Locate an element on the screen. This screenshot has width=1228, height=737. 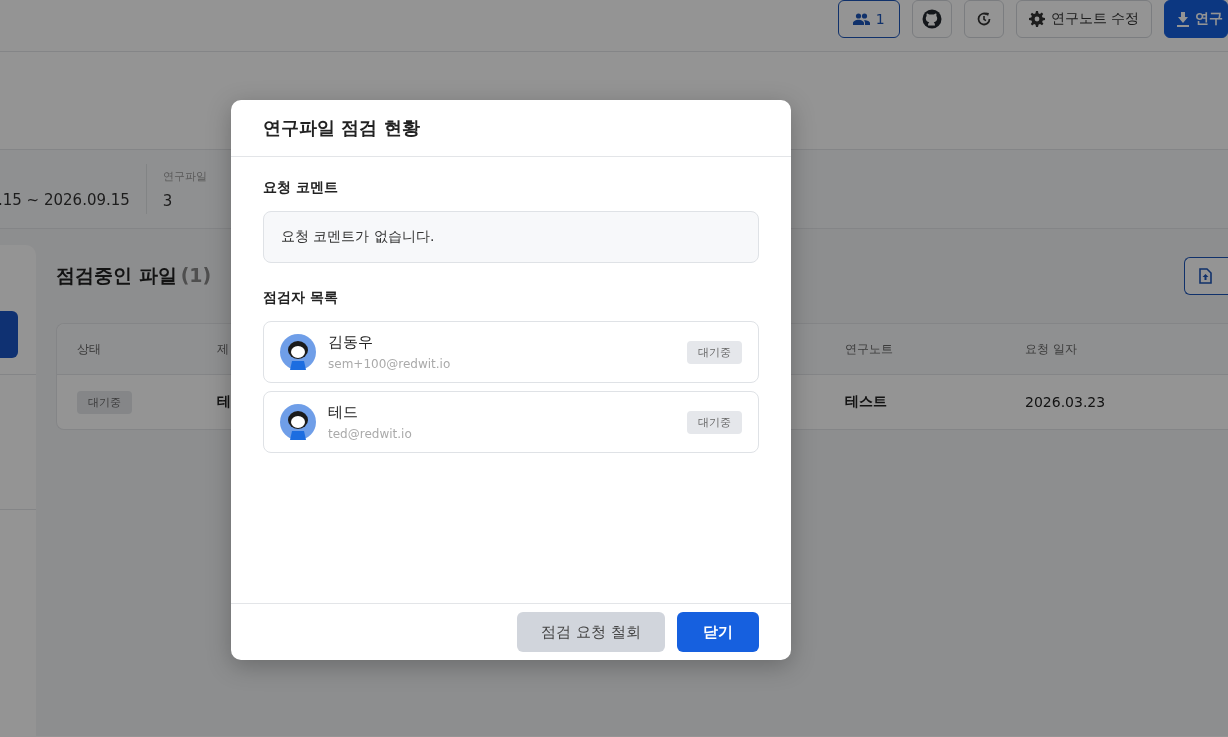
reviewer-email: ted@redwit.io is located at coordinates (370, 434).